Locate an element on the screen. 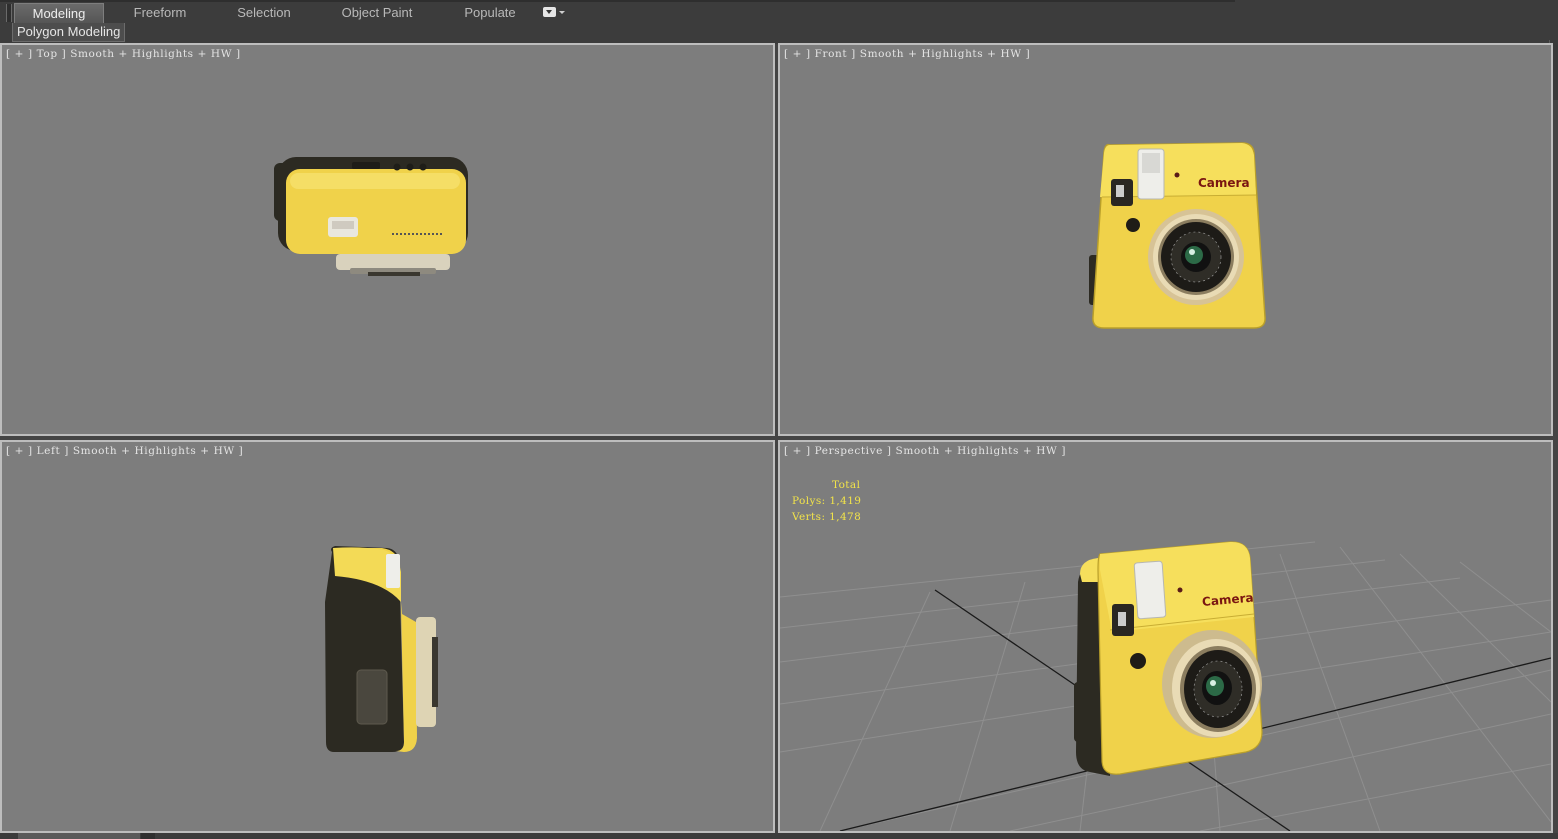 The image size is (1558, 839). ribbon-options-icon is located at coordinates (549, 12).